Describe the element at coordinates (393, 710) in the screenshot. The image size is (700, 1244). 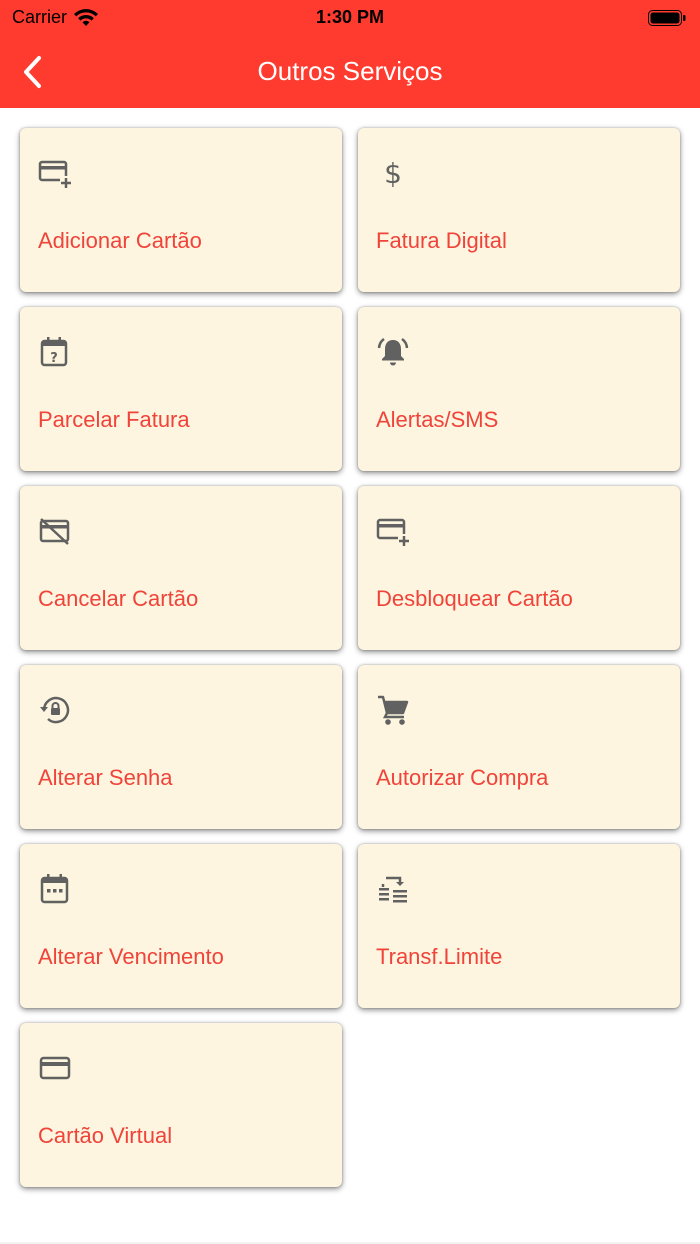
I see `shopping-cart-icon` at that location.